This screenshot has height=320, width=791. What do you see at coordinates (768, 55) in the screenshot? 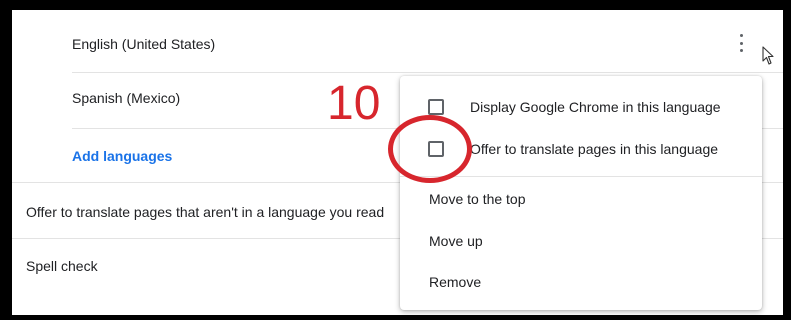
I see `mouse-pointer-icon` at bounding box center [768, 55].